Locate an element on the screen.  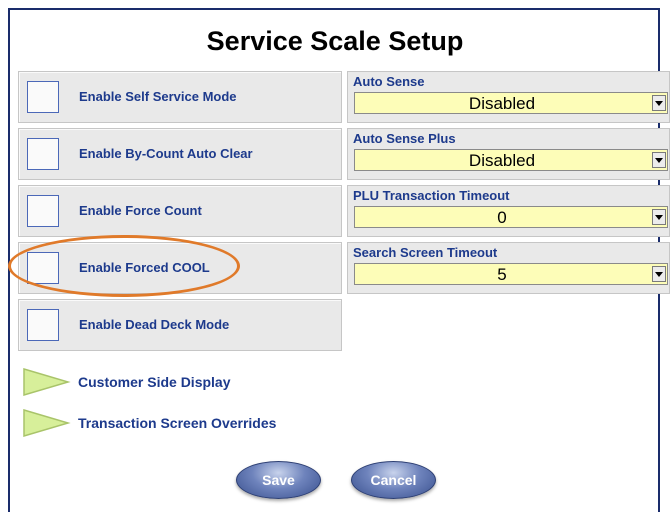
cancel-button: Cancel is located at coordinates (393, 480).